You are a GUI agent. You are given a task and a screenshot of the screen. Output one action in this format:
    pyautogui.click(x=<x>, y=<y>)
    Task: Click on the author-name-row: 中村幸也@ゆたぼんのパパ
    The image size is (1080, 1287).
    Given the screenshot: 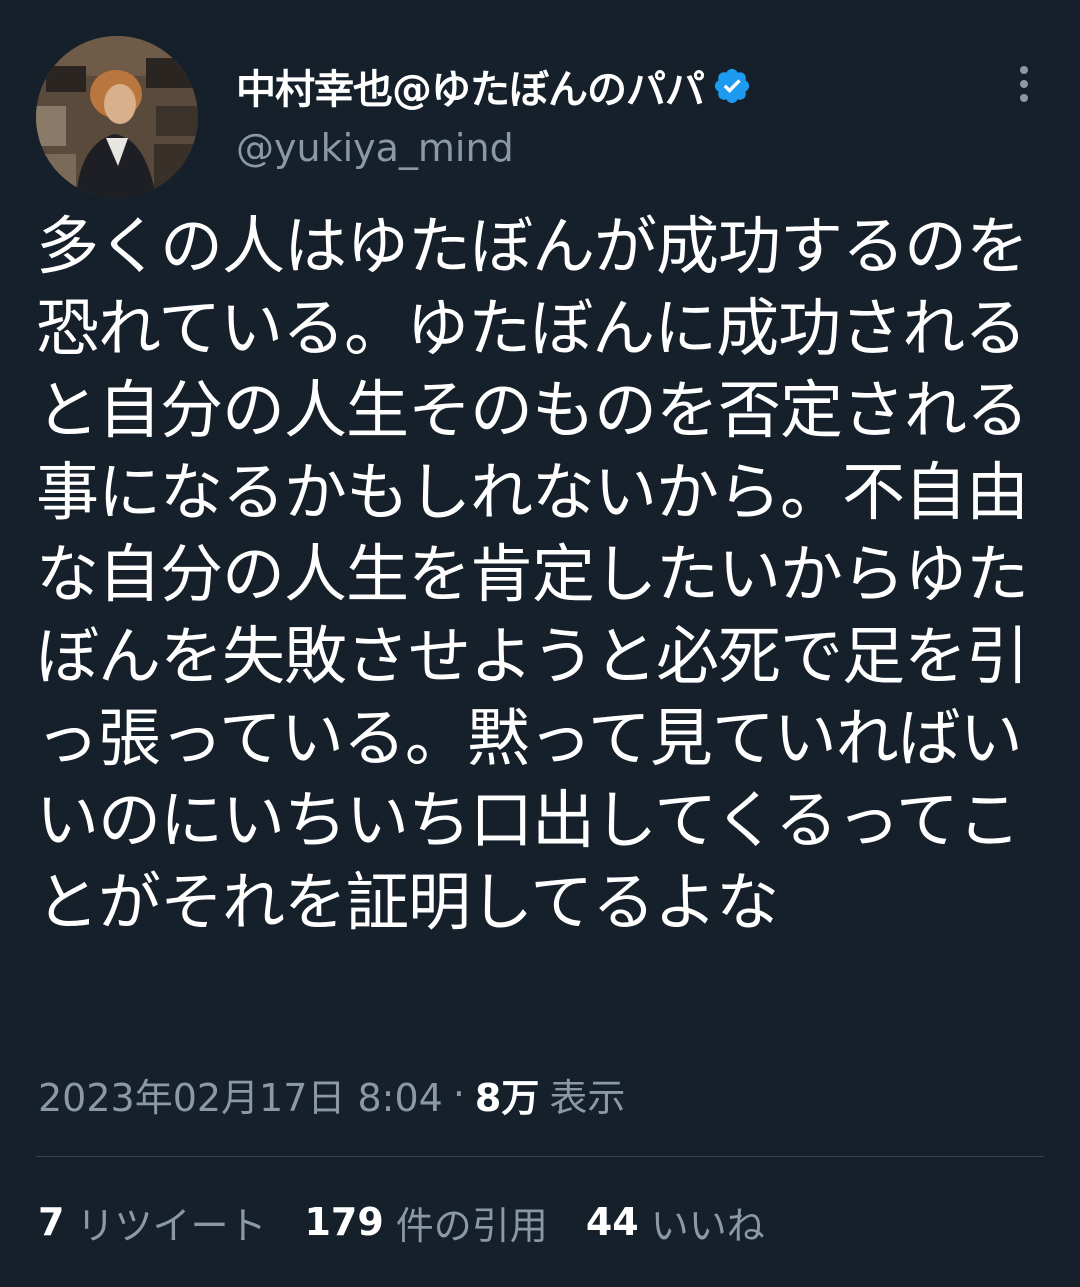 What is the action you would take?
    pyautogui.click(x=494, y=86)
    